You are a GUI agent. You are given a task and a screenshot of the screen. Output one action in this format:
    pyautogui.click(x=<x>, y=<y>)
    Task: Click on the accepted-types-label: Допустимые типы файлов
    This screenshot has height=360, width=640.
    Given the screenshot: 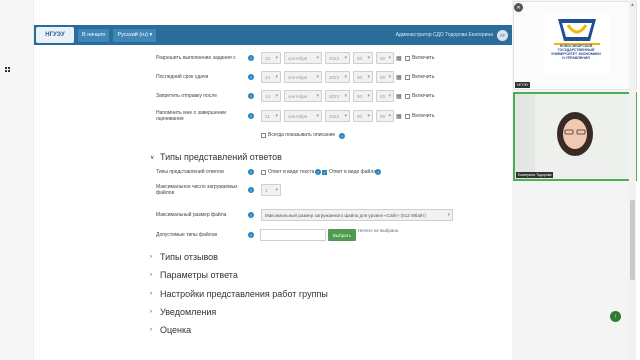 What is the action you would take?
    pyautogui.click(x=187, y=235)
    